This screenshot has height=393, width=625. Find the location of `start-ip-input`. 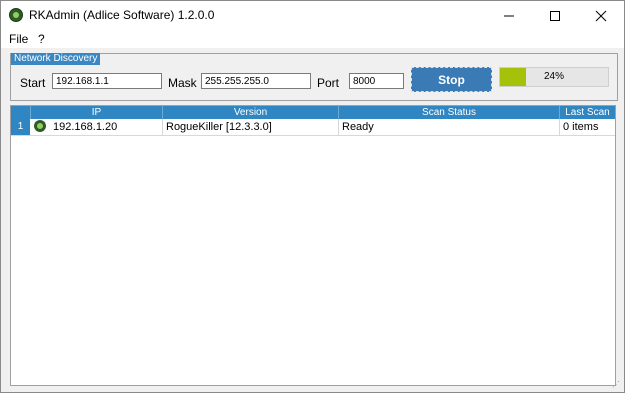

start-ip-input is located at coordinates (107, 81).